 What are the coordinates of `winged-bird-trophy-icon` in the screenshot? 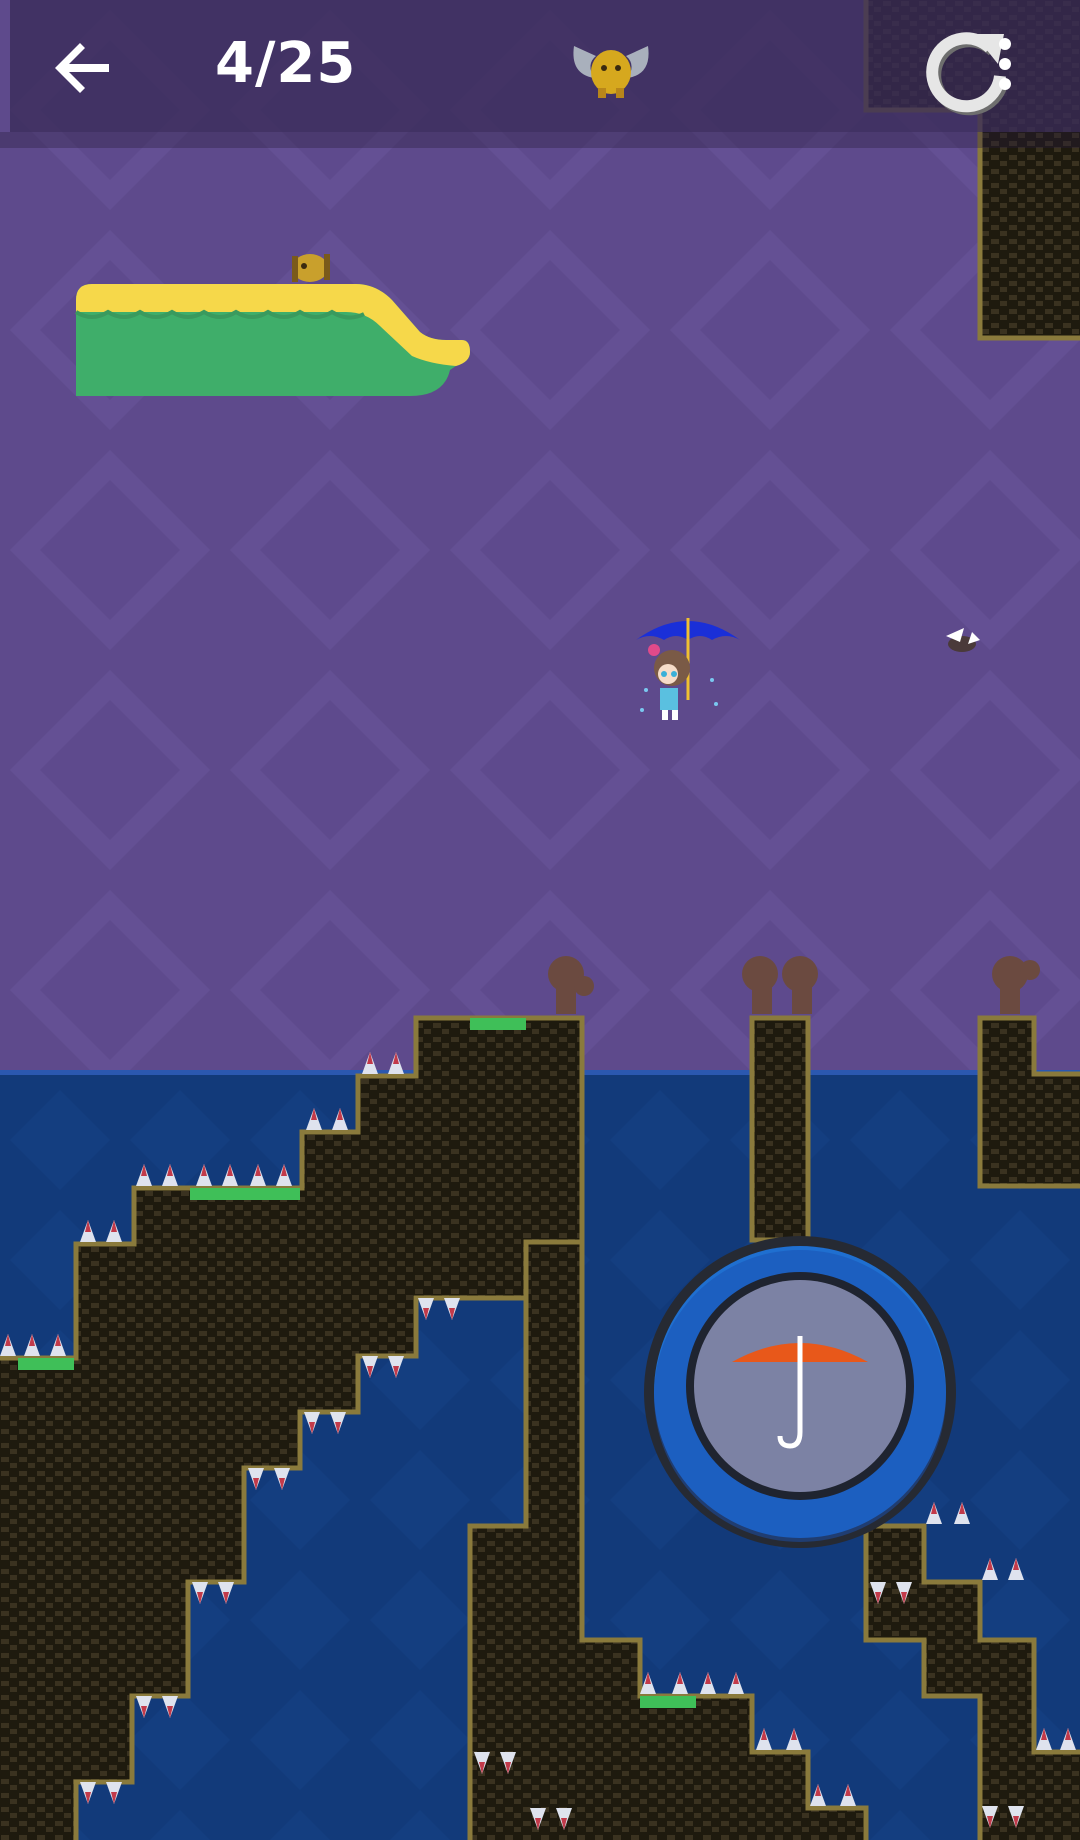 It's located at (611, 67).